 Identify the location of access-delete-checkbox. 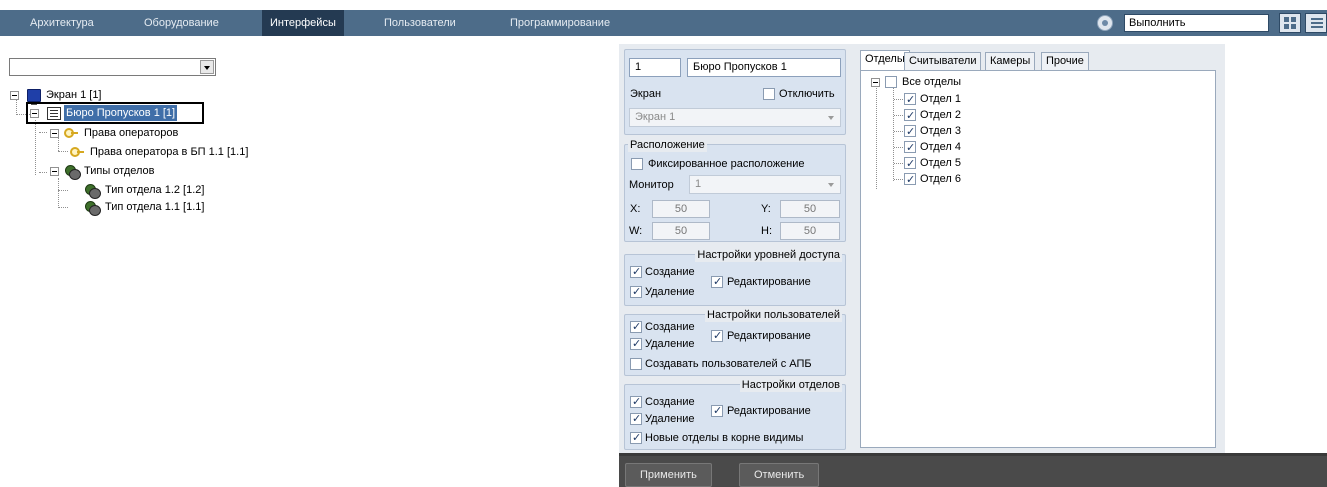
(636, 291).